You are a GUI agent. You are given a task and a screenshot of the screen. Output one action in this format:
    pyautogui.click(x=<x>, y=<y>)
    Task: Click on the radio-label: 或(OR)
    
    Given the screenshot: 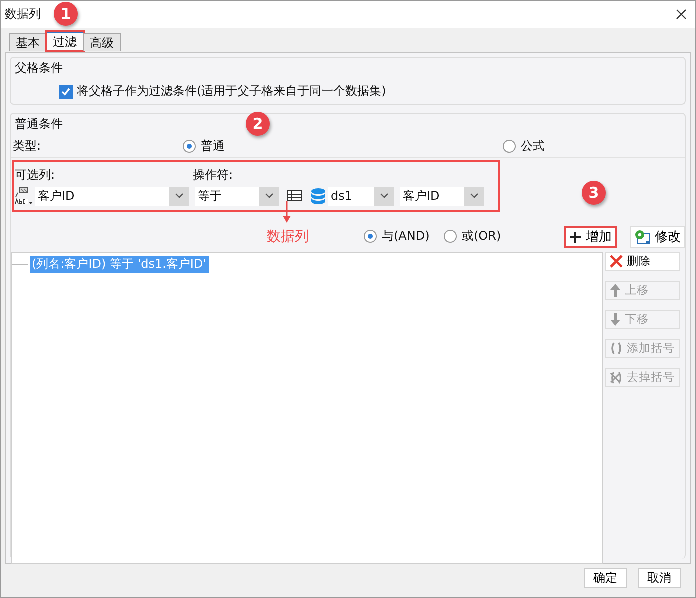 What is the action you would take?
    pyautogui.click(x=482, y=236)
    